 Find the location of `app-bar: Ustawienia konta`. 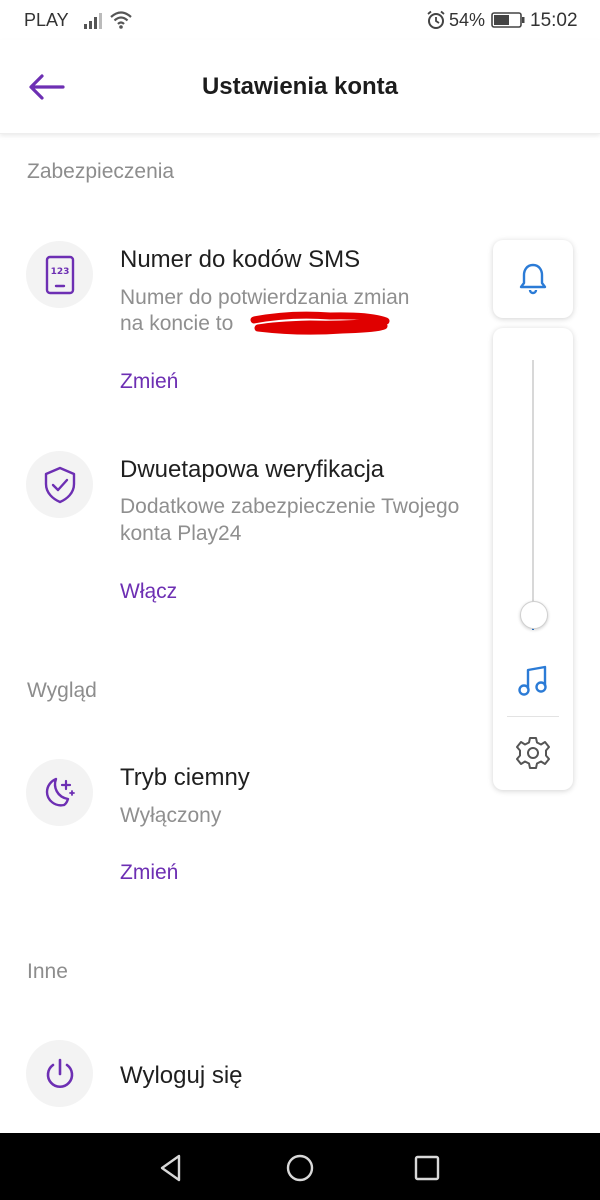

app-bar: Ustawienia konta is located at coordinates (300, 87).